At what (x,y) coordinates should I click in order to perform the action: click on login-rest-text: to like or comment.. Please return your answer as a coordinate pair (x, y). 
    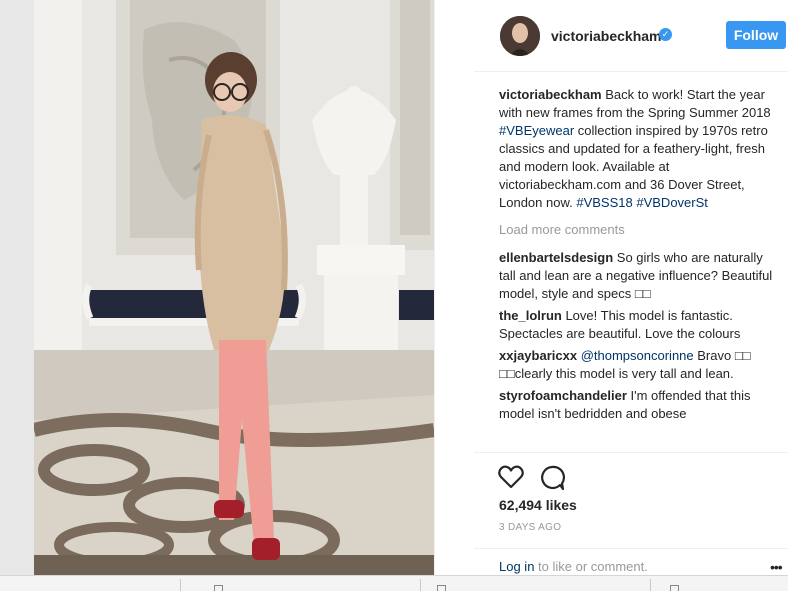
    Looking at the image, I should click on (591, 566).